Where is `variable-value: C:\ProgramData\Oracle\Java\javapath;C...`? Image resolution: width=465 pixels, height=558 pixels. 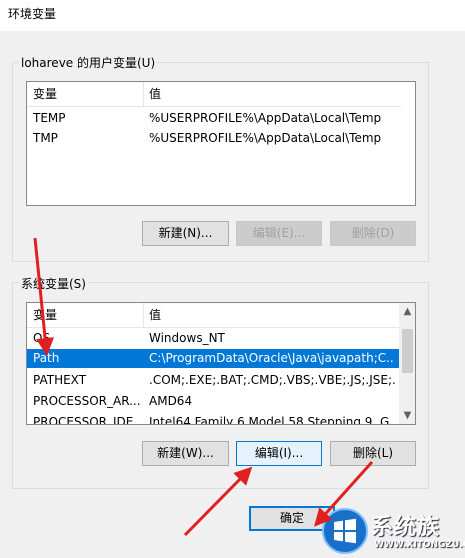
variable-value: C:\ProgramData\Oracle\Java\javapath;C... is located at coordinates (272, 358).